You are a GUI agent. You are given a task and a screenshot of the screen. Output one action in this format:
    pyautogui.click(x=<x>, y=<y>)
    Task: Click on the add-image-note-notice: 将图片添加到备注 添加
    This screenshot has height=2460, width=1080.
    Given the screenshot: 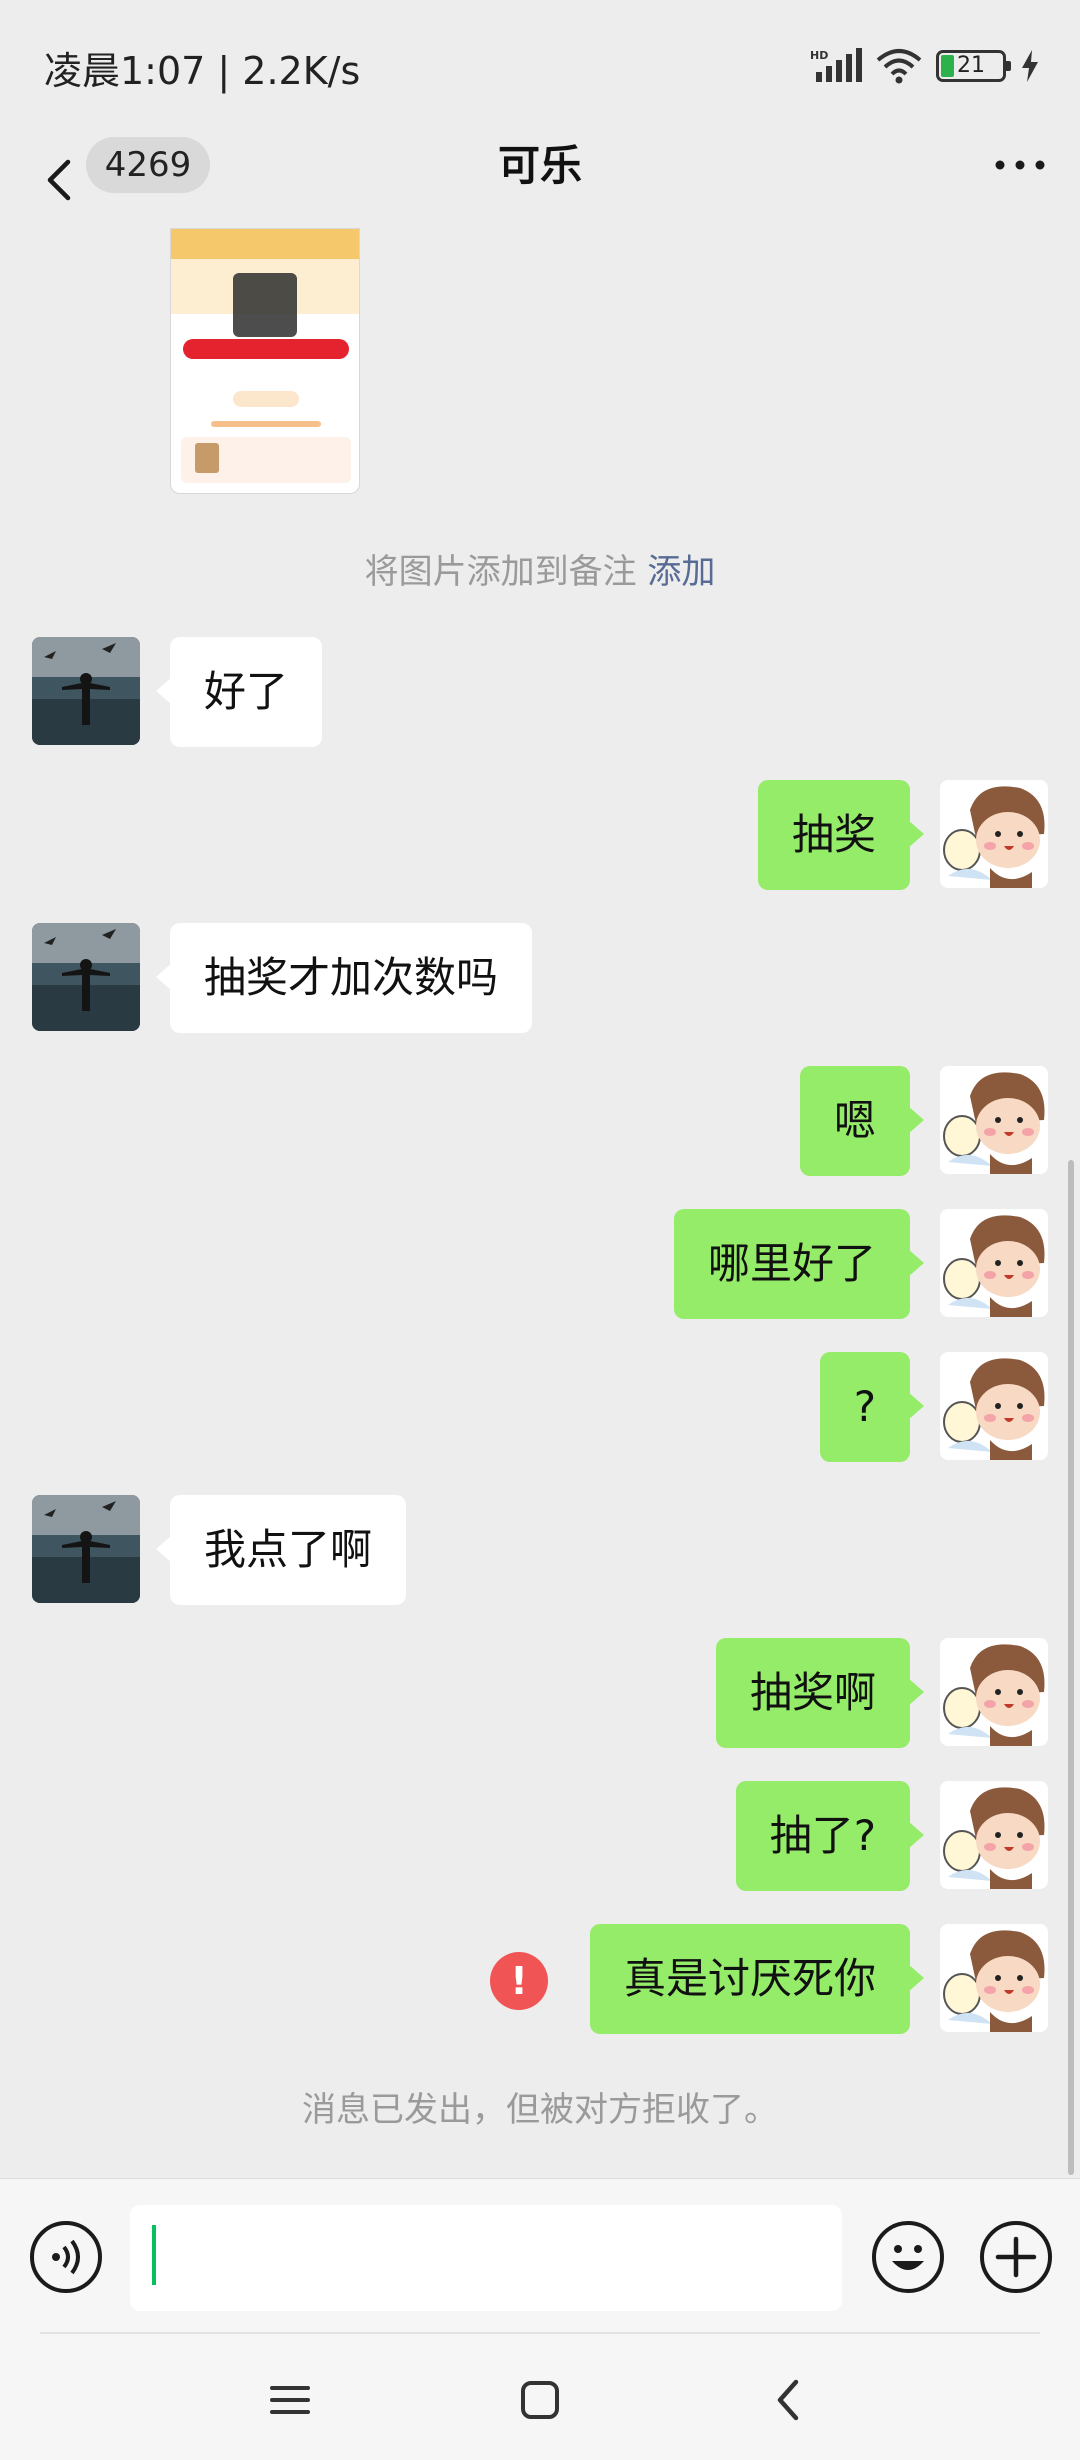 What is the action you would take?
    pyautogui.click(x=540, y=568)
    